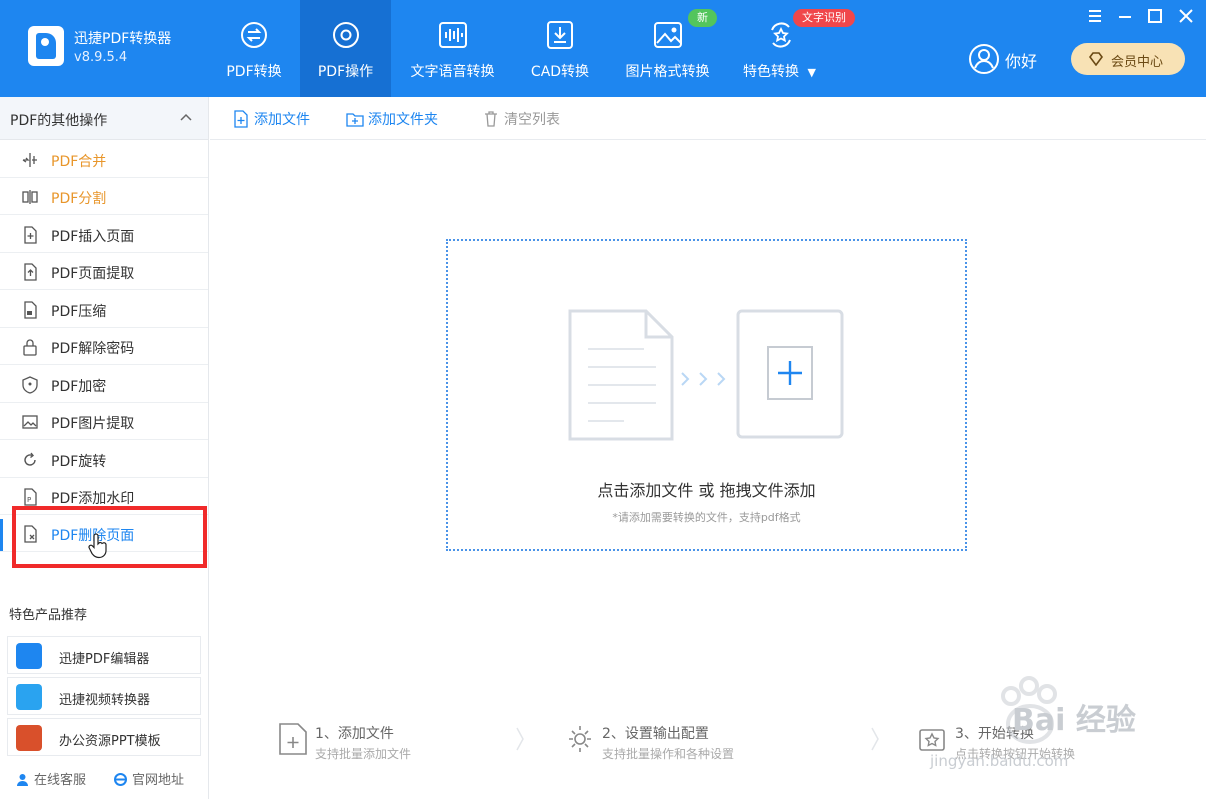 This screenshot has height=799, width=1206. Describe the element at coordinates (706, 517) in the screenshot. I see `drop-zone-subtitle: *请添加需要转换的文件，支持pdf格式` at that location.